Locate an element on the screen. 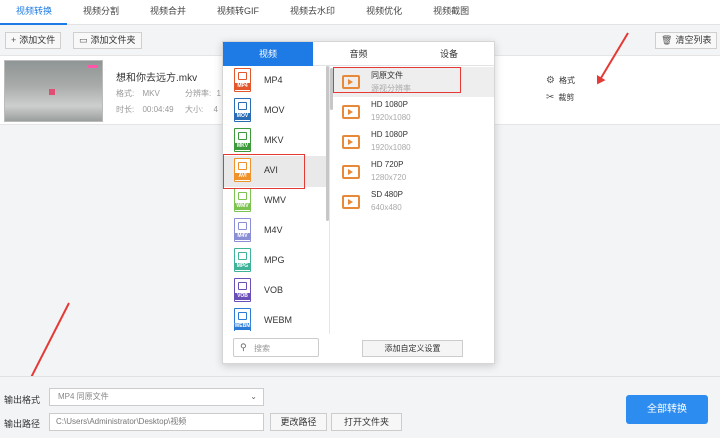 This screenshot has width=720, height=438. tab-device-category: 设备 is located at coordinates (449, 54).